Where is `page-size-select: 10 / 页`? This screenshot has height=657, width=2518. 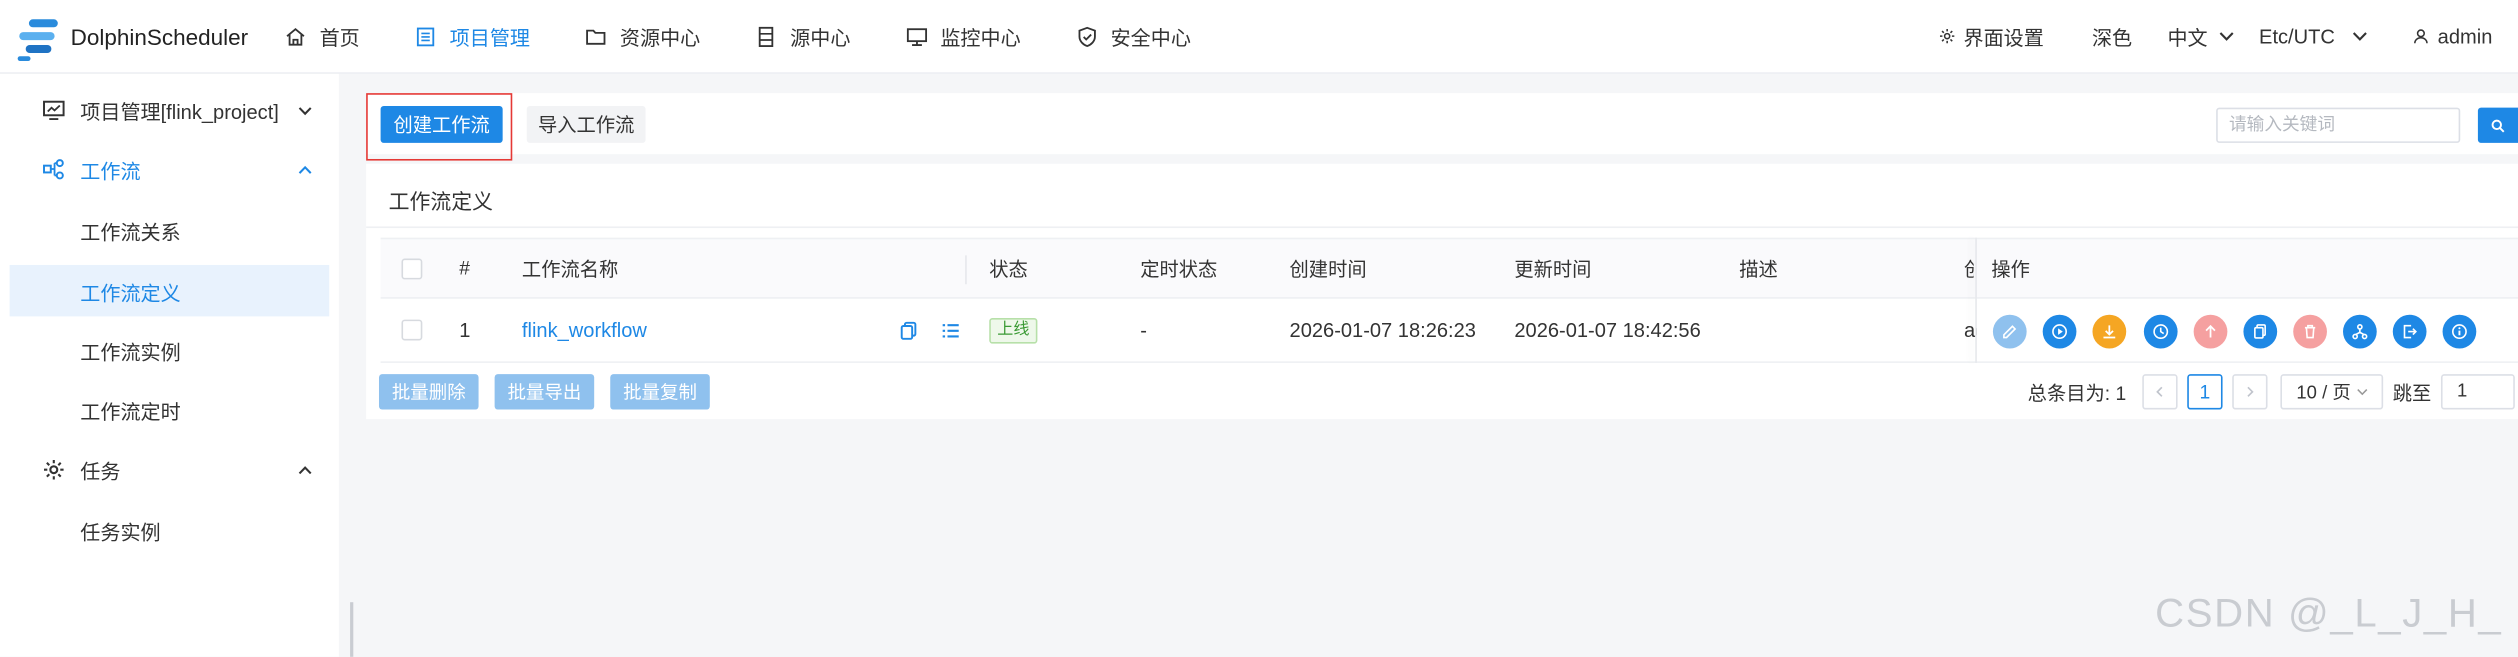 page-size-select: 10 / 页 is located at coordinates (2332, 392).